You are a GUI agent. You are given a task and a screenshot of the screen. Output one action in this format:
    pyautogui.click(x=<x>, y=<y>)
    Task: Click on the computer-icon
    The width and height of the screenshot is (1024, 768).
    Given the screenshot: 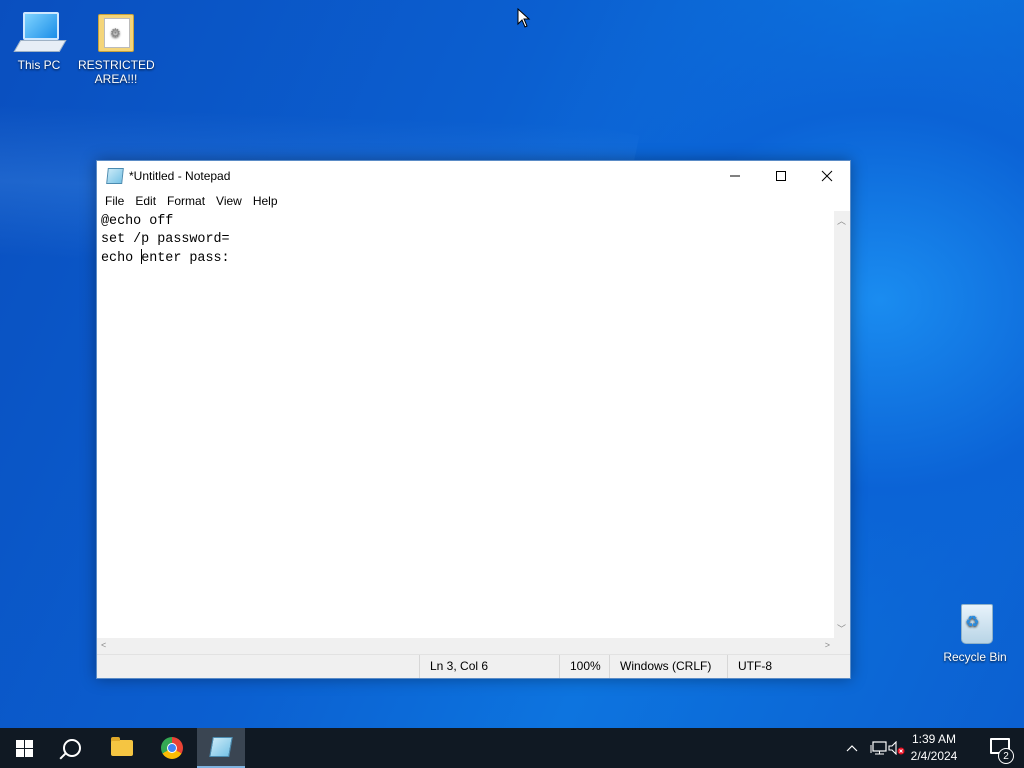 What is the action you would take?
    pyautogui.click(x=40, y=32)
    